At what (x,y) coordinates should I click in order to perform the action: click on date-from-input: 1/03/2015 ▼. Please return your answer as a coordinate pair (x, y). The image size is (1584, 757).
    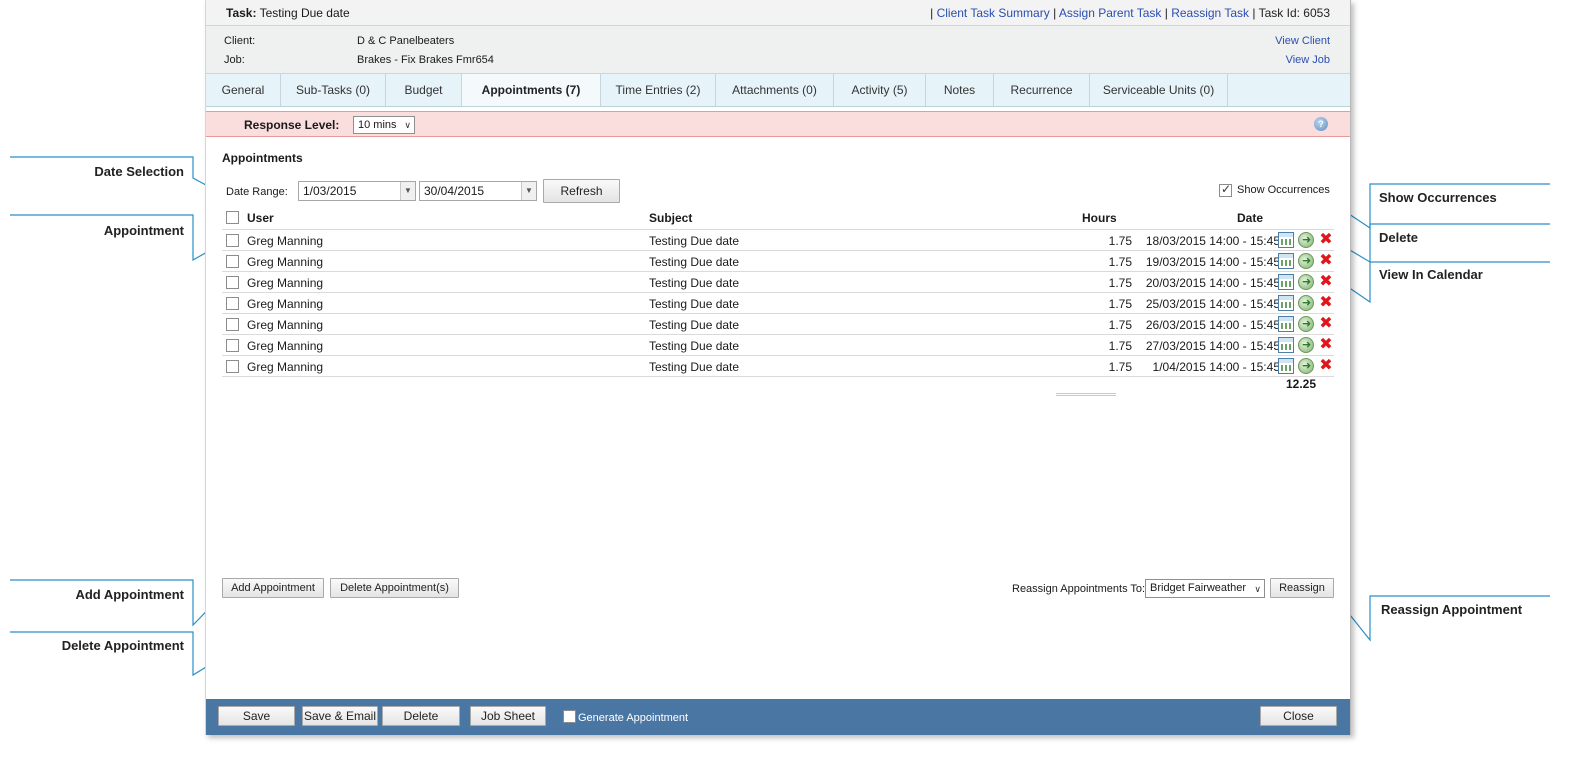
    Looking at the image, I should click on (357, 191).